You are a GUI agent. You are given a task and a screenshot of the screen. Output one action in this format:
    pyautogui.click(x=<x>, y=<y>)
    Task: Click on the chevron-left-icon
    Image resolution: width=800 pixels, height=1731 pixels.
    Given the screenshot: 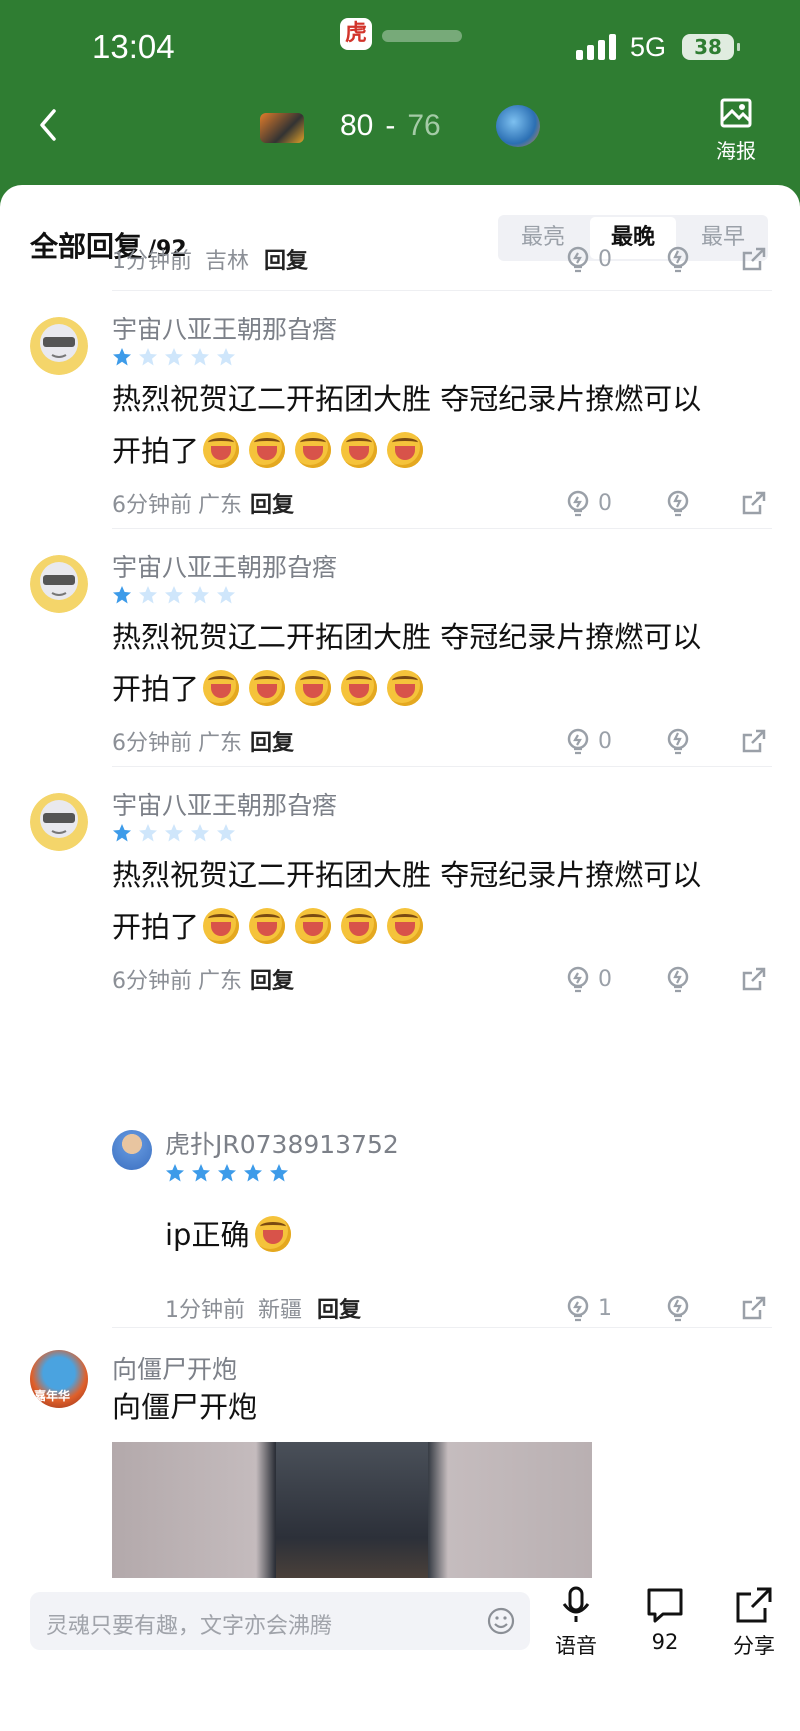 What is the action you would take?
    pyautogui.click(x=48, y=125)
    